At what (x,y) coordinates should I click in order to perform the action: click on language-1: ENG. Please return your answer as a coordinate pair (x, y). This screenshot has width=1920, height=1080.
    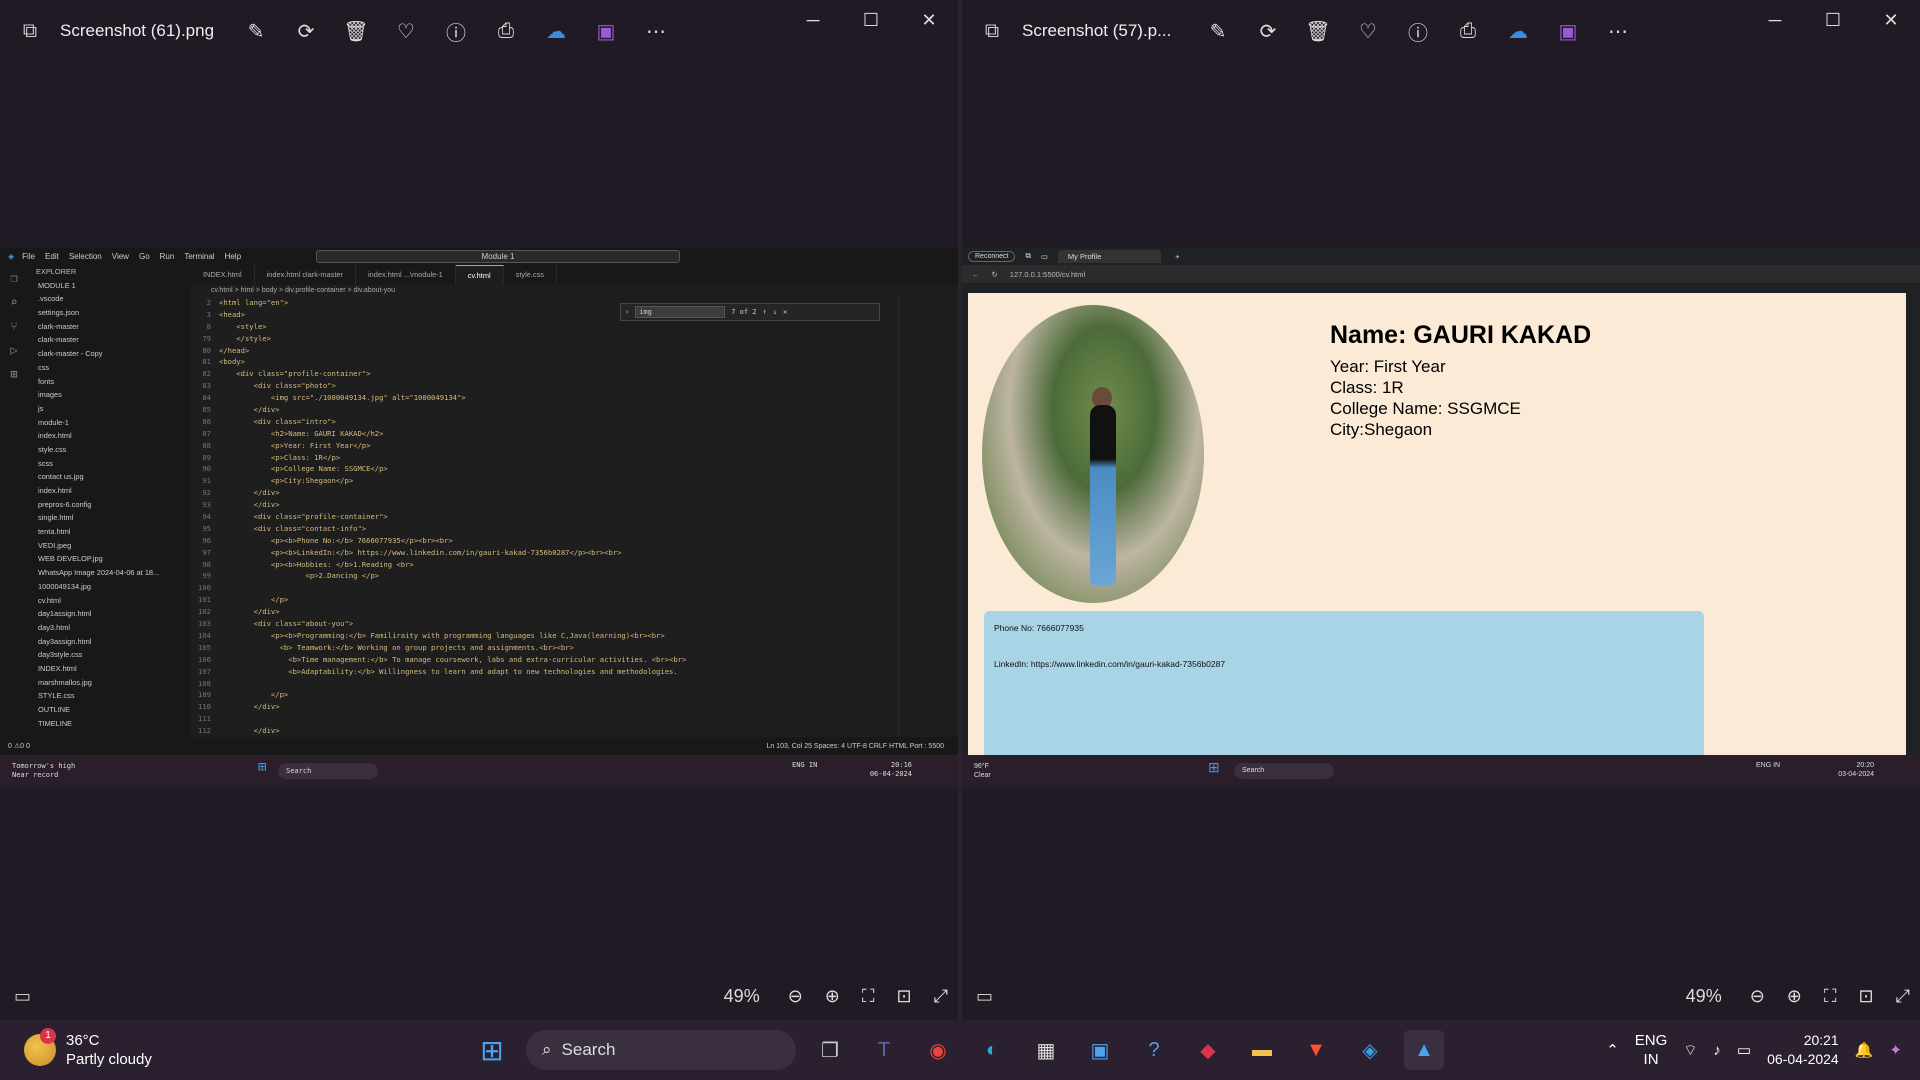
    Looking at the image, I should click on (1651, 1040).